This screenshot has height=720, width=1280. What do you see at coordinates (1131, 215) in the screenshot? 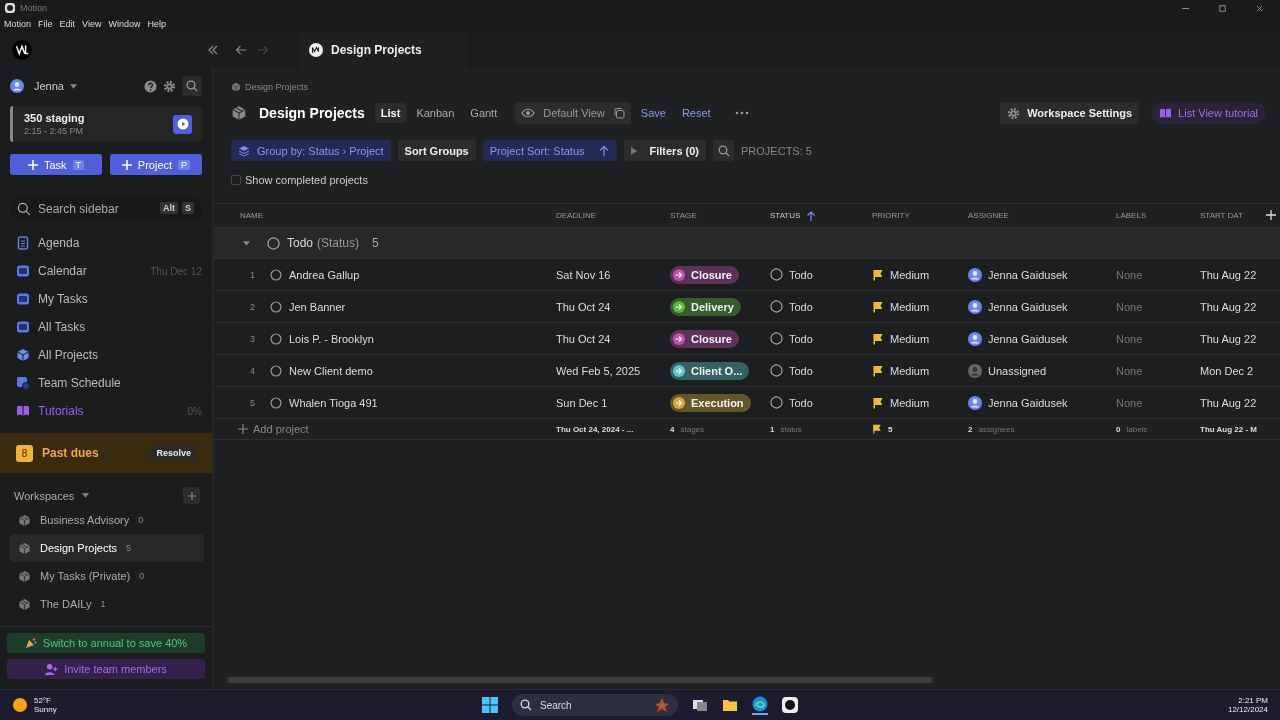
I see `column-header: LABELS` at bounding box center [1131, 215].